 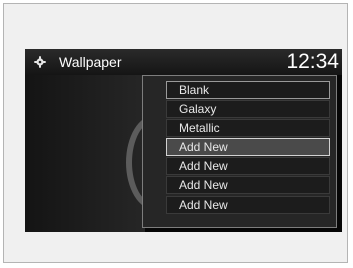 I want to click on menu-item-metallic: Metallic, so click(x=248, y=128).